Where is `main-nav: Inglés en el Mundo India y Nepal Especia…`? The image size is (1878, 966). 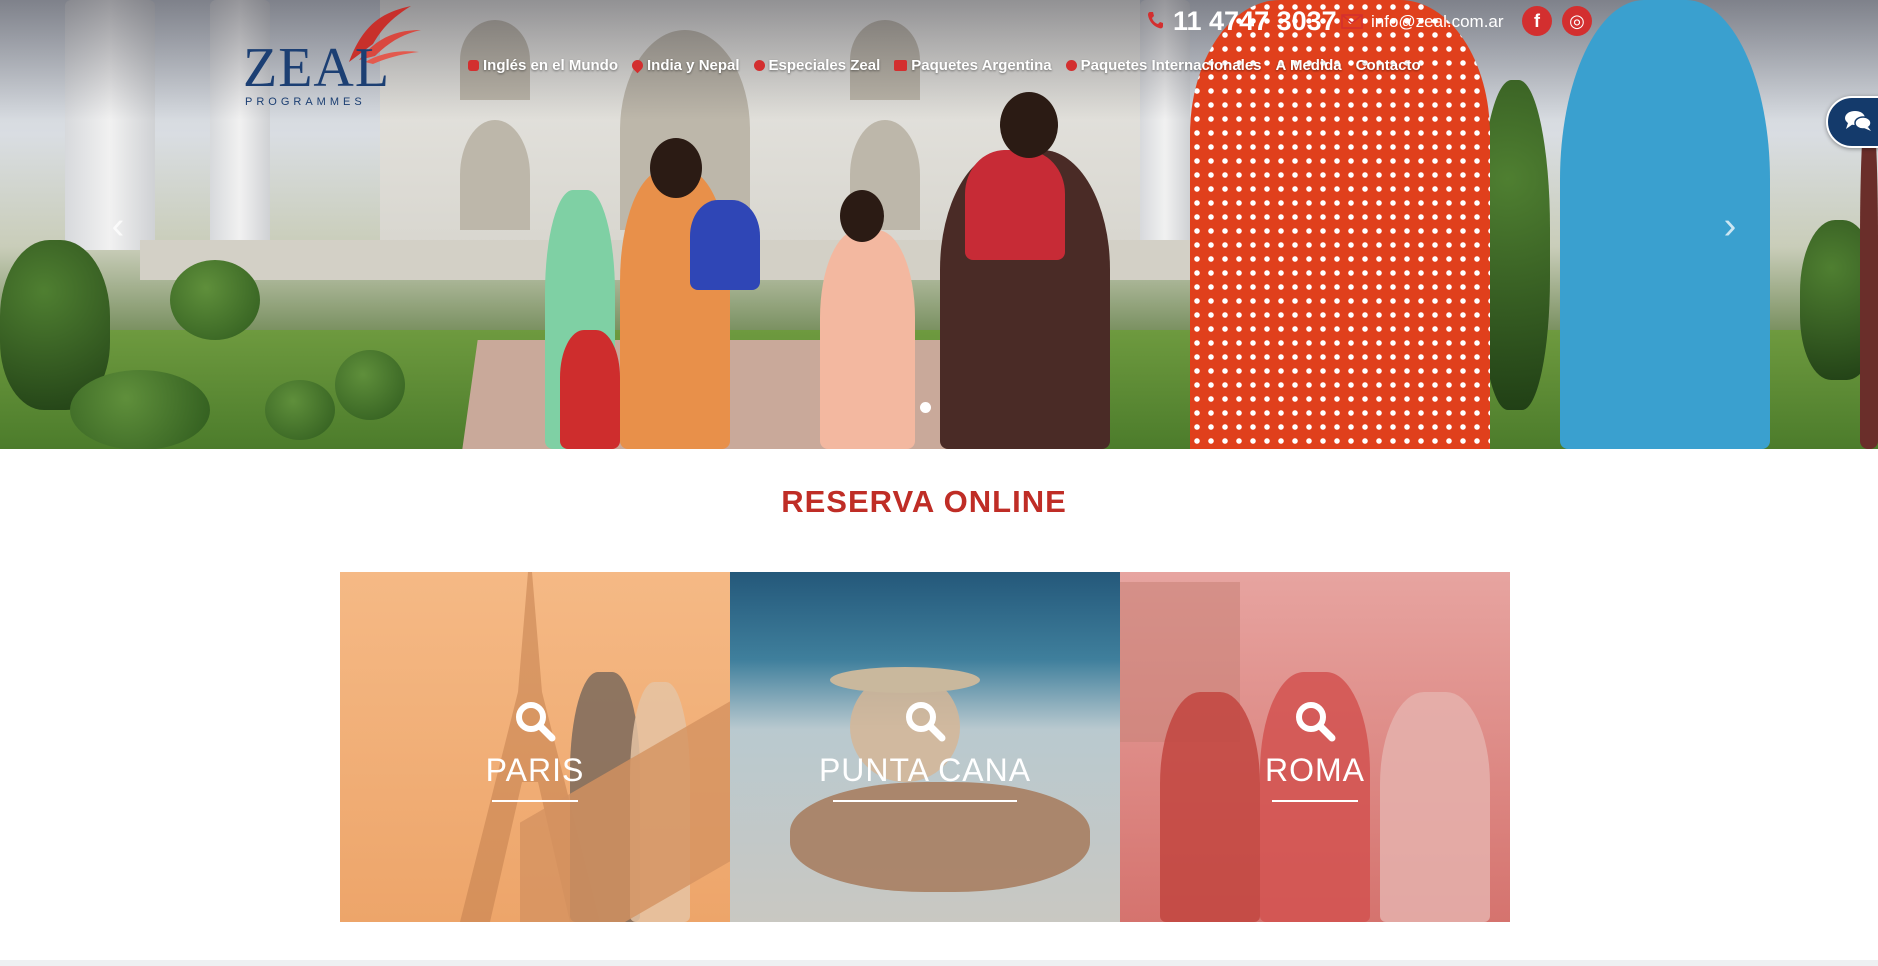
main-nav: Inglés en el Mundo India y Nepal Especia… is located at coordinates (944, 65).